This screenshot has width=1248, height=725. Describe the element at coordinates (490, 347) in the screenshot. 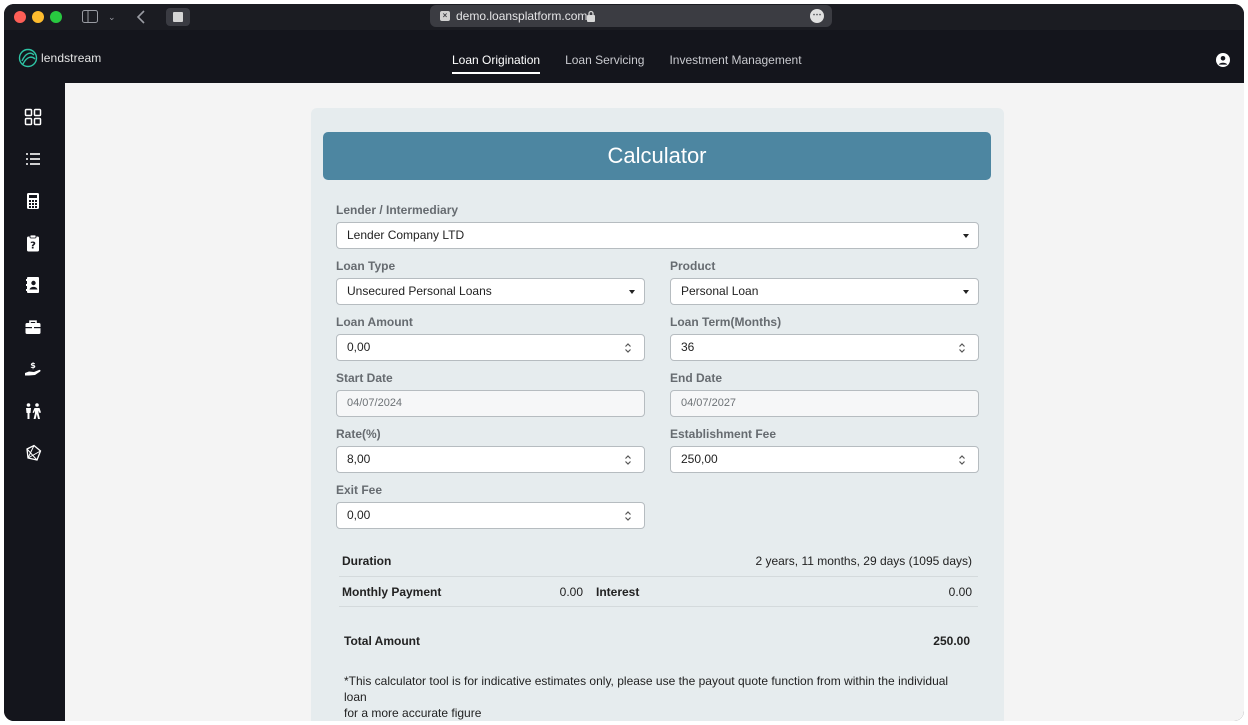

I see `loan-amount-input: 0,00` at that location.